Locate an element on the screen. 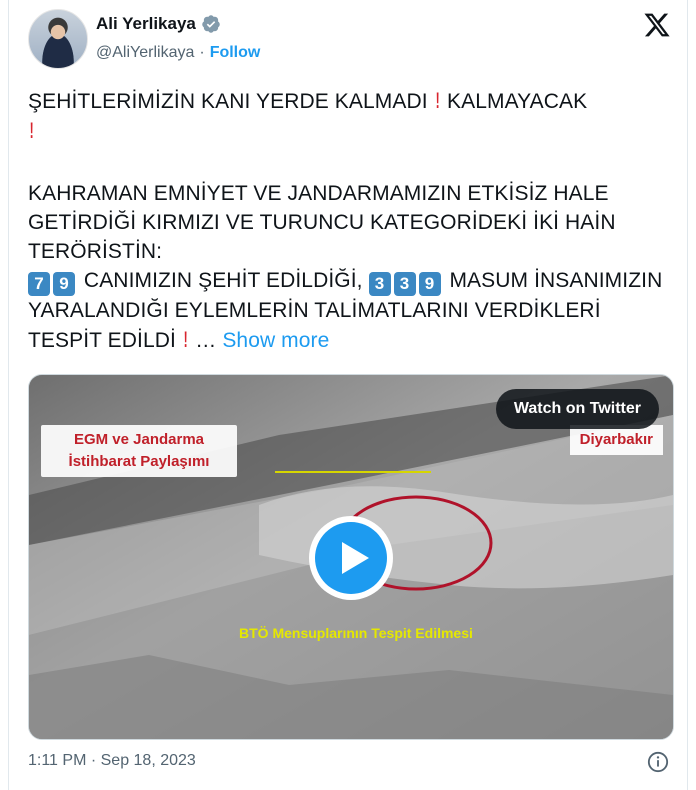 This screenshot has height=790, width=696. author-handle: @AliYerlikaya is located at coordinates (145, 53).